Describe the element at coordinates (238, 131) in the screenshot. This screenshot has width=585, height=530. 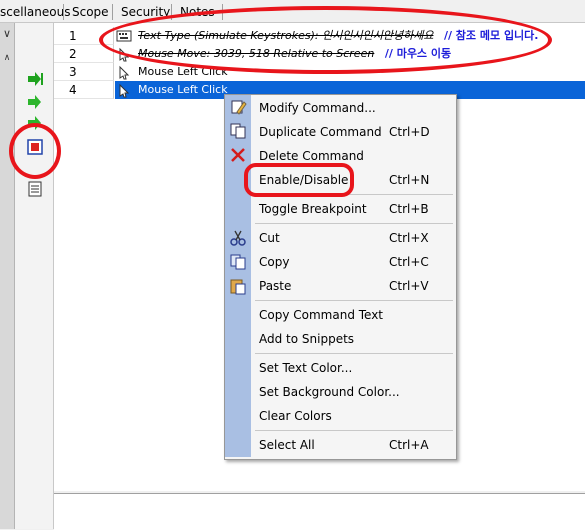
I see `duplicate-icon` at that location.